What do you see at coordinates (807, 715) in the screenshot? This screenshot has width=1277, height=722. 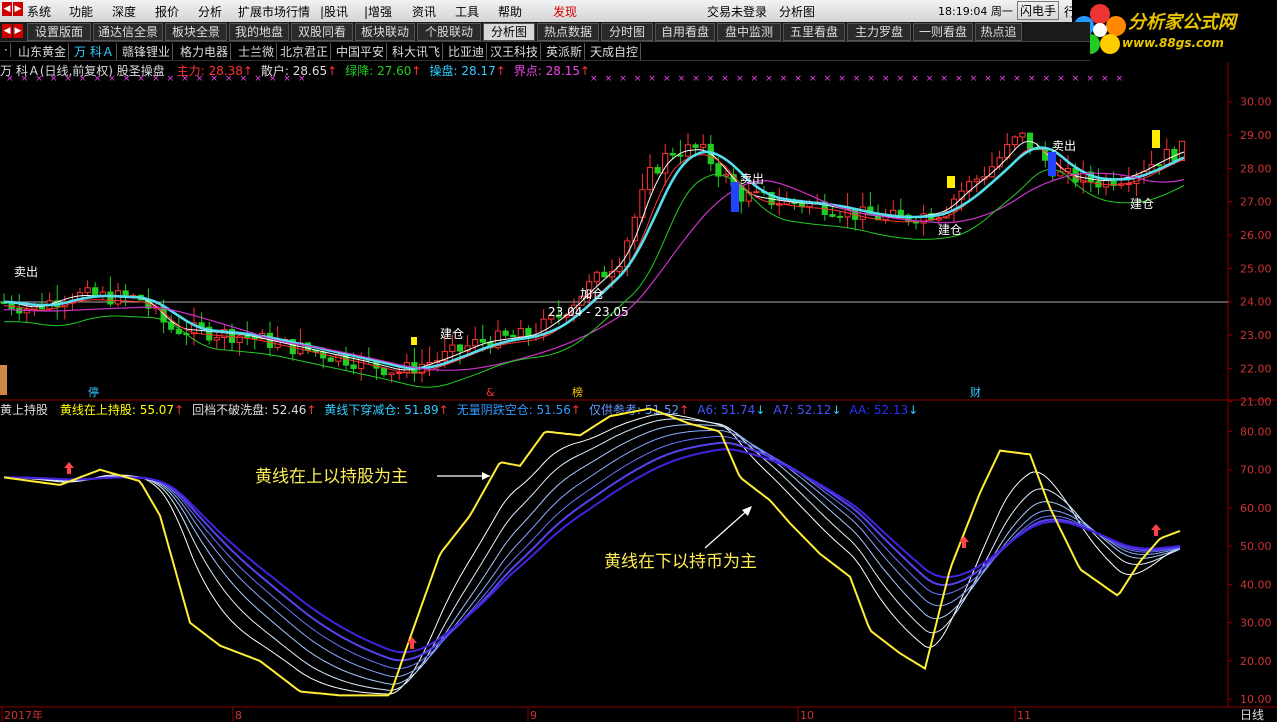 I see `date-axis-label: 10` at bounding box center [807, 715].